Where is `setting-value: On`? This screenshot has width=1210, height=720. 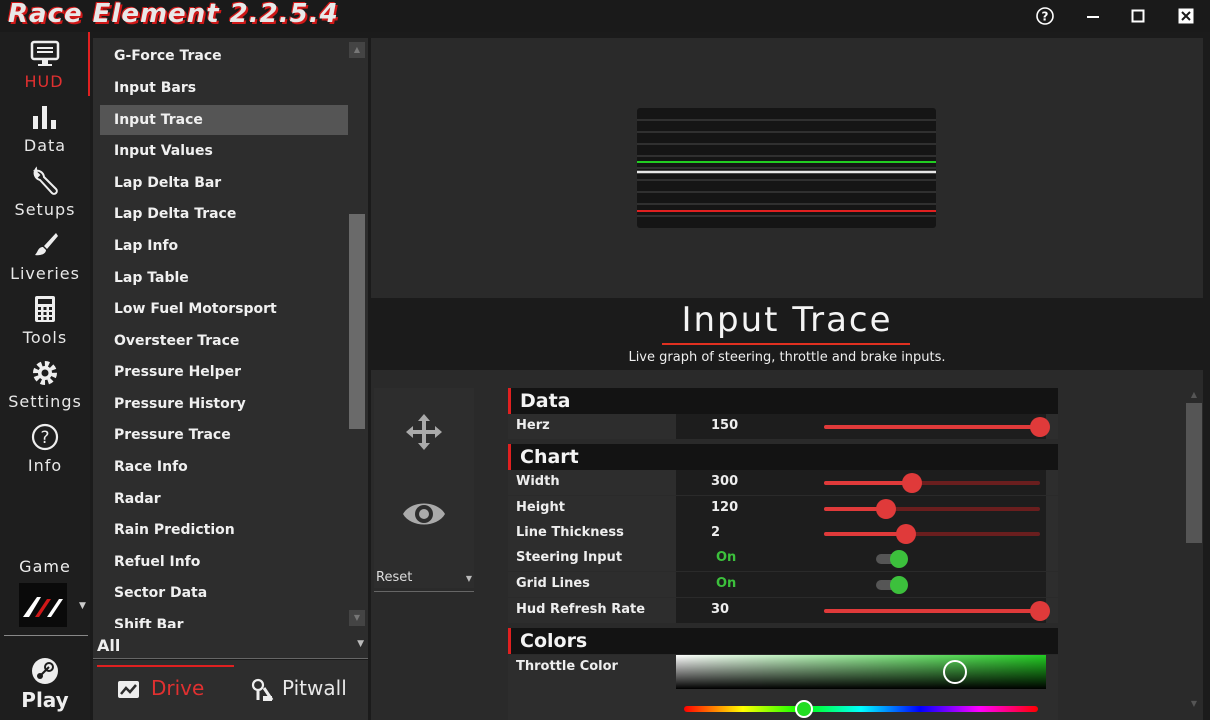
setting-value: On is located at coordinates (726, 557).